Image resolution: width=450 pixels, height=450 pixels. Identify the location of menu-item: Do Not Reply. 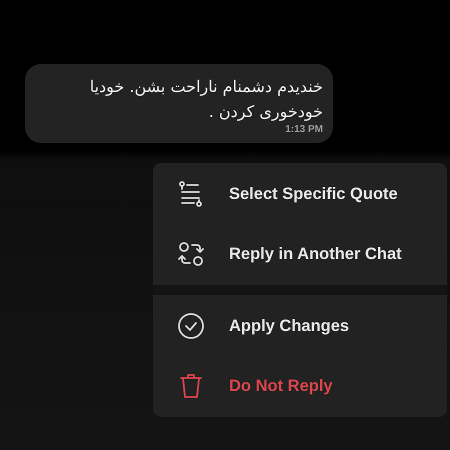
(300, 386).